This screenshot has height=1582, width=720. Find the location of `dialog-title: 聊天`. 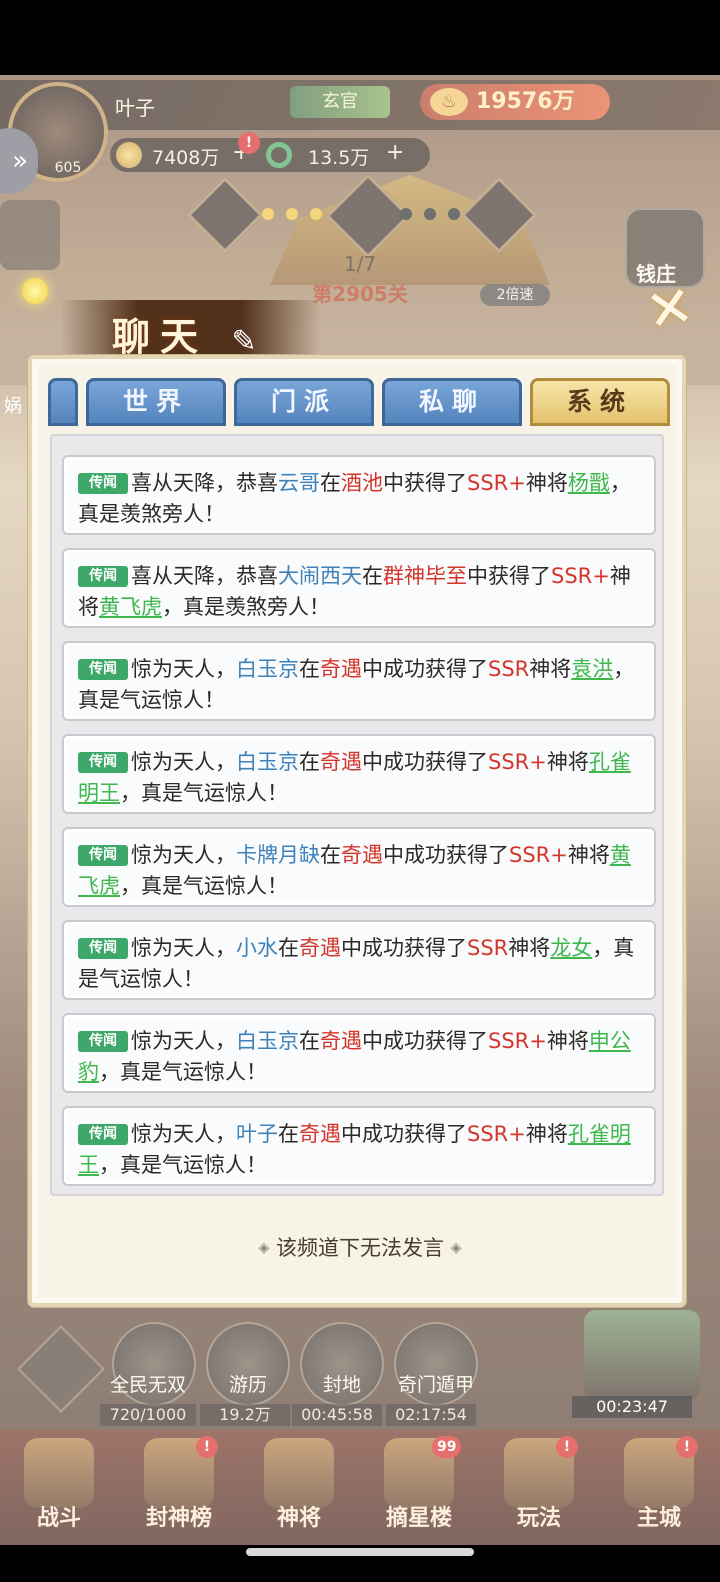

dialog-title: 聊天 is located at coordinates (160, 337).